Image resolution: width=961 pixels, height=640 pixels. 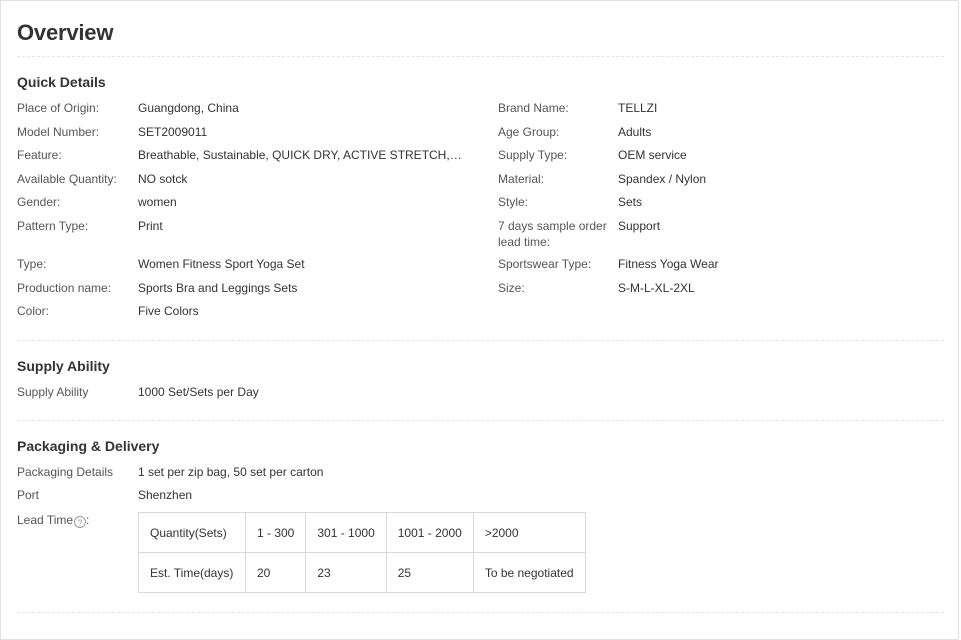 I want to click on brand-name-value: TELLZI, so click(x=638, y=108).